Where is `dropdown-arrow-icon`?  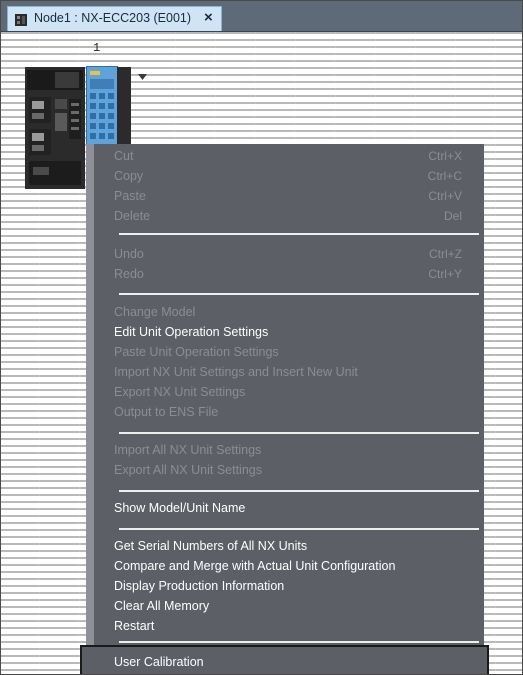
dropdown-arrow-icon is located at coordinates (142, 77).